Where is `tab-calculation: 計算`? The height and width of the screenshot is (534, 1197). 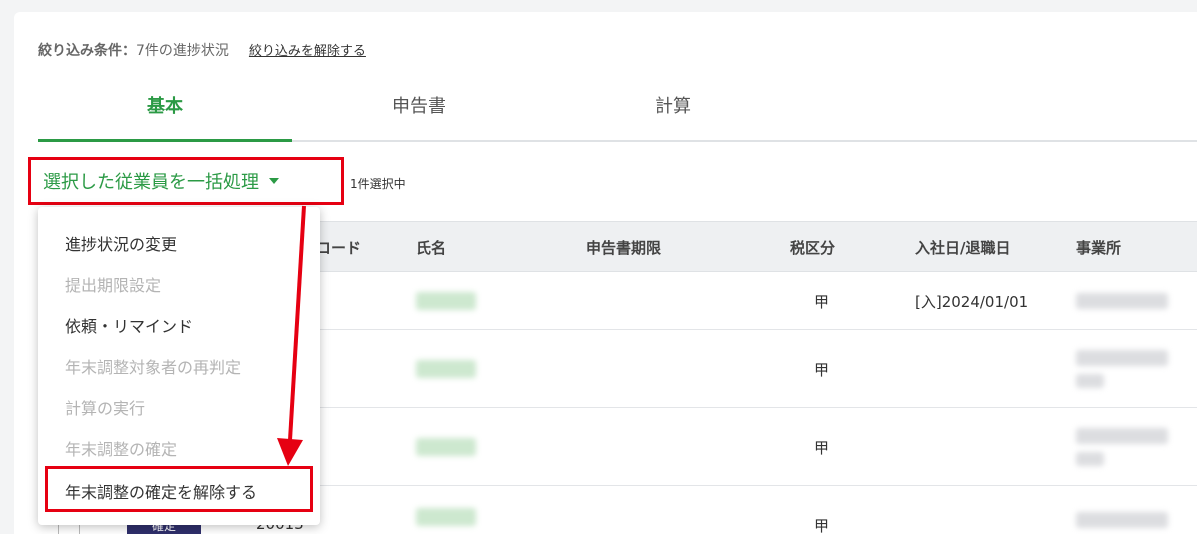 tab-calculation: 計算 is located at coordinates (673, 111).